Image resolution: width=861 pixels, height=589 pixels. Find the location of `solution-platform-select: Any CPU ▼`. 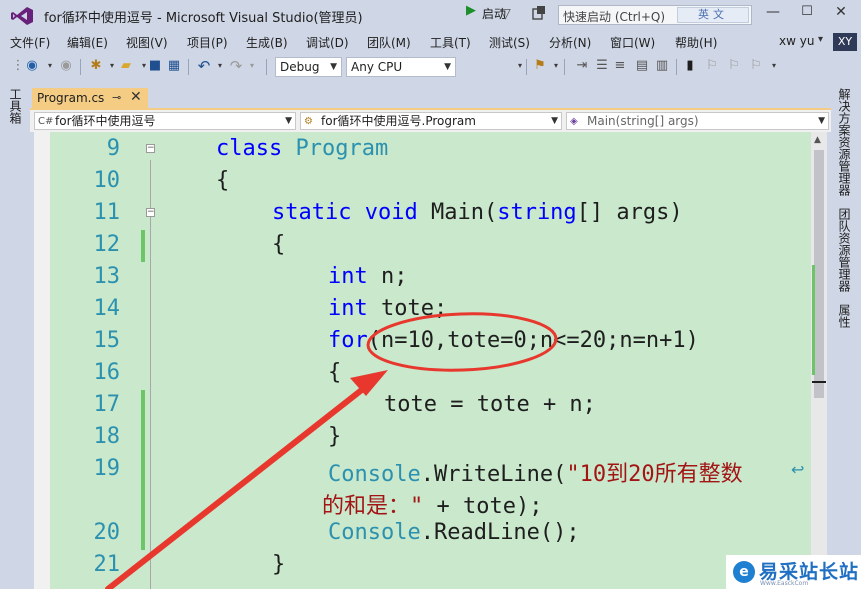

solution-platform-select: Any CPU ▼ is located at coordinates (401, 67).